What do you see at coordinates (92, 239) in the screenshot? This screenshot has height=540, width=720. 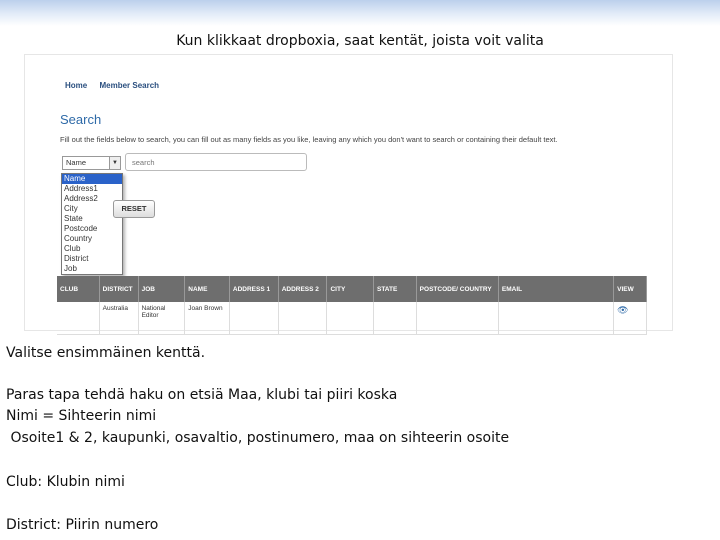 I see `dropdown-option-country: Country` at bounding box center [92, 239].